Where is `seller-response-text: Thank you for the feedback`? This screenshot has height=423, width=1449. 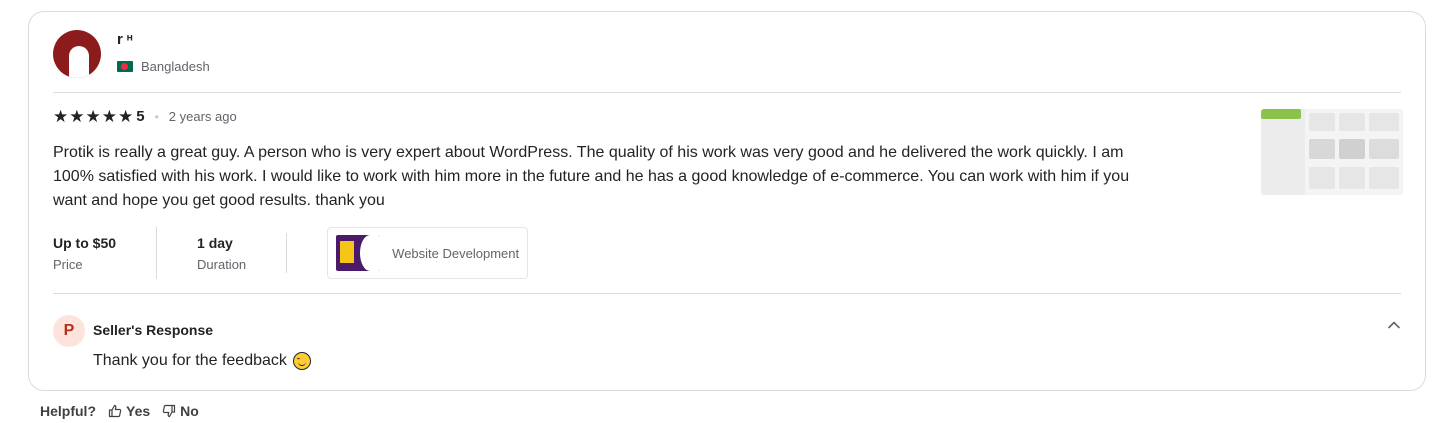 seller-response-text: Thank you for the feedback is located at coordinates (202, 361).